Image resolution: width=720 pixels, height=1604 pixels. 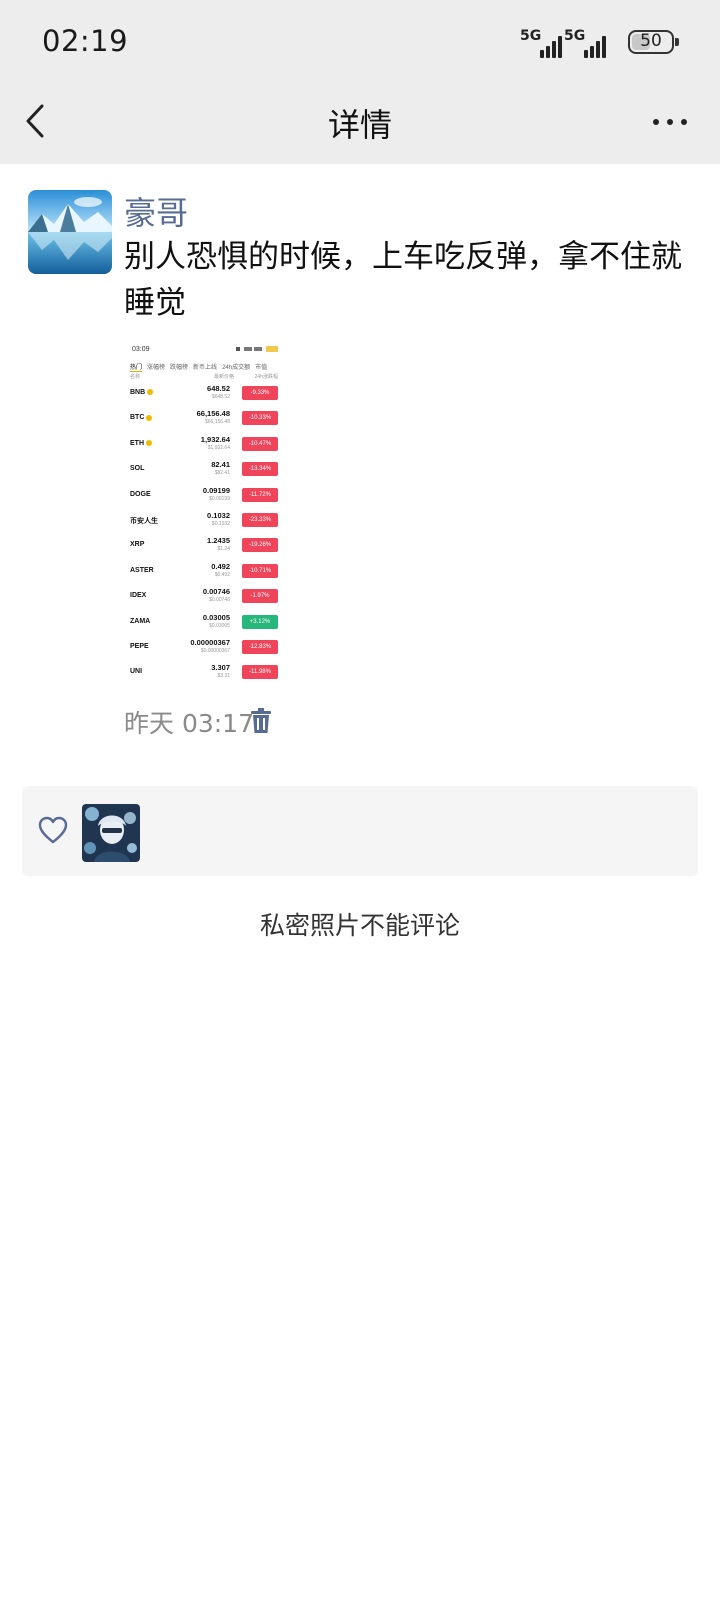 What do you see at coordinates (204, 470) in the screenshot?
I see `market-row: SOL 82.41 $82.41 -13.34%` at bounding box center [204, 470].